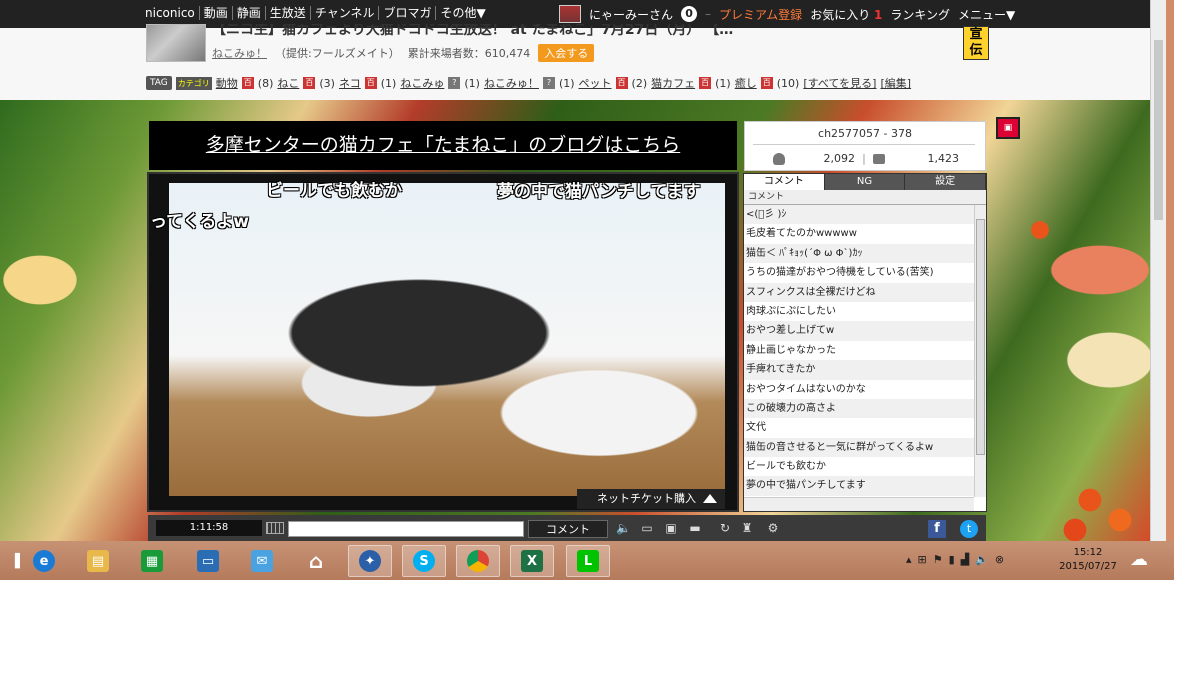  Describe the element at coordinates (909, 559) in the screenshot. I see `tray-expand-icon: ▴` at that location.